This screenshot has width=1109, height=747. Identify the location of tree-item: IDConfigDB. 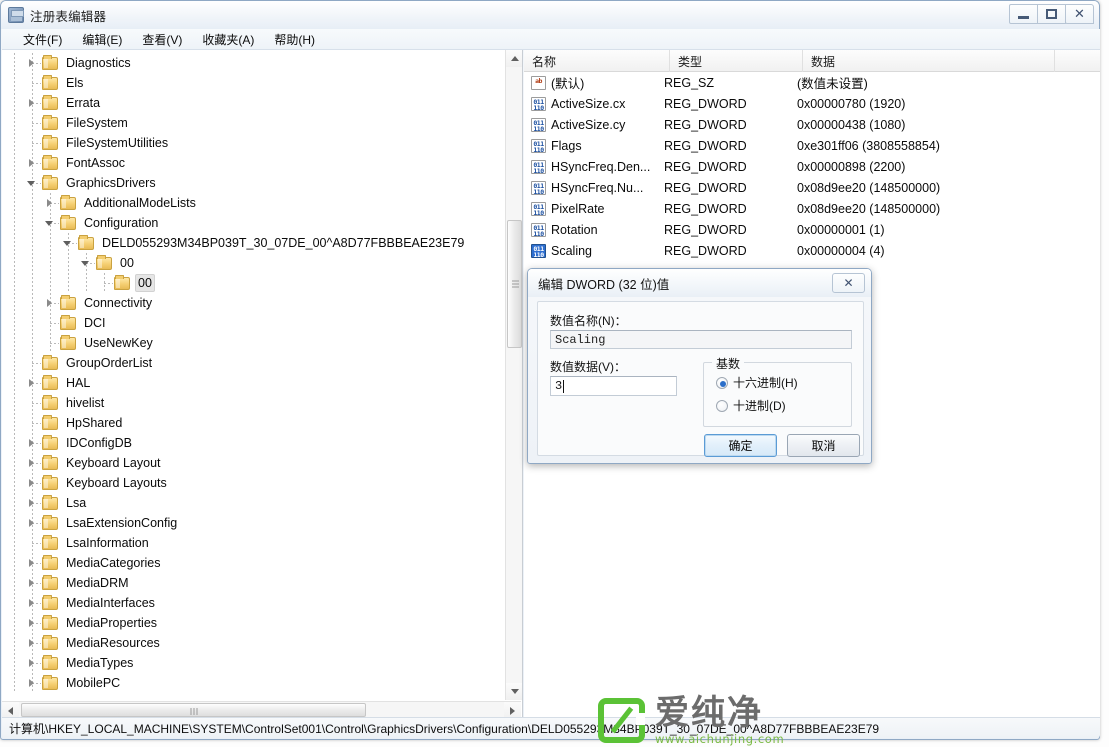
(253, 443).